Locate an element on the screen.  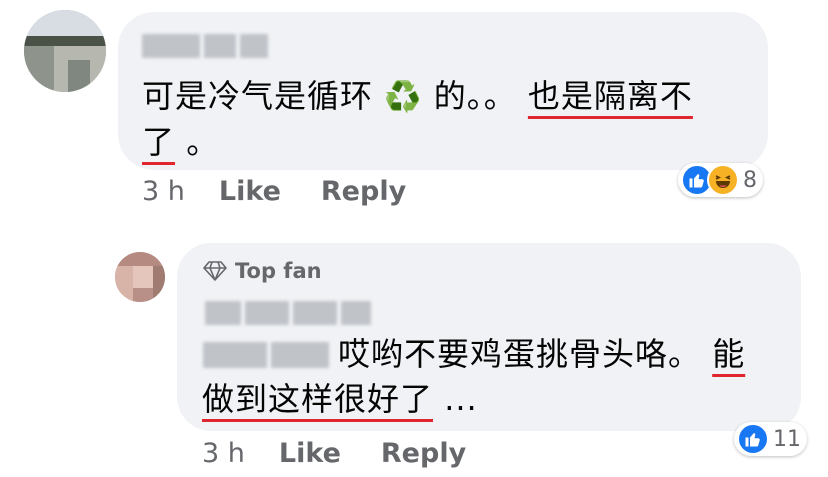
reaction-count: 11 is located at coordinates (787, 439).